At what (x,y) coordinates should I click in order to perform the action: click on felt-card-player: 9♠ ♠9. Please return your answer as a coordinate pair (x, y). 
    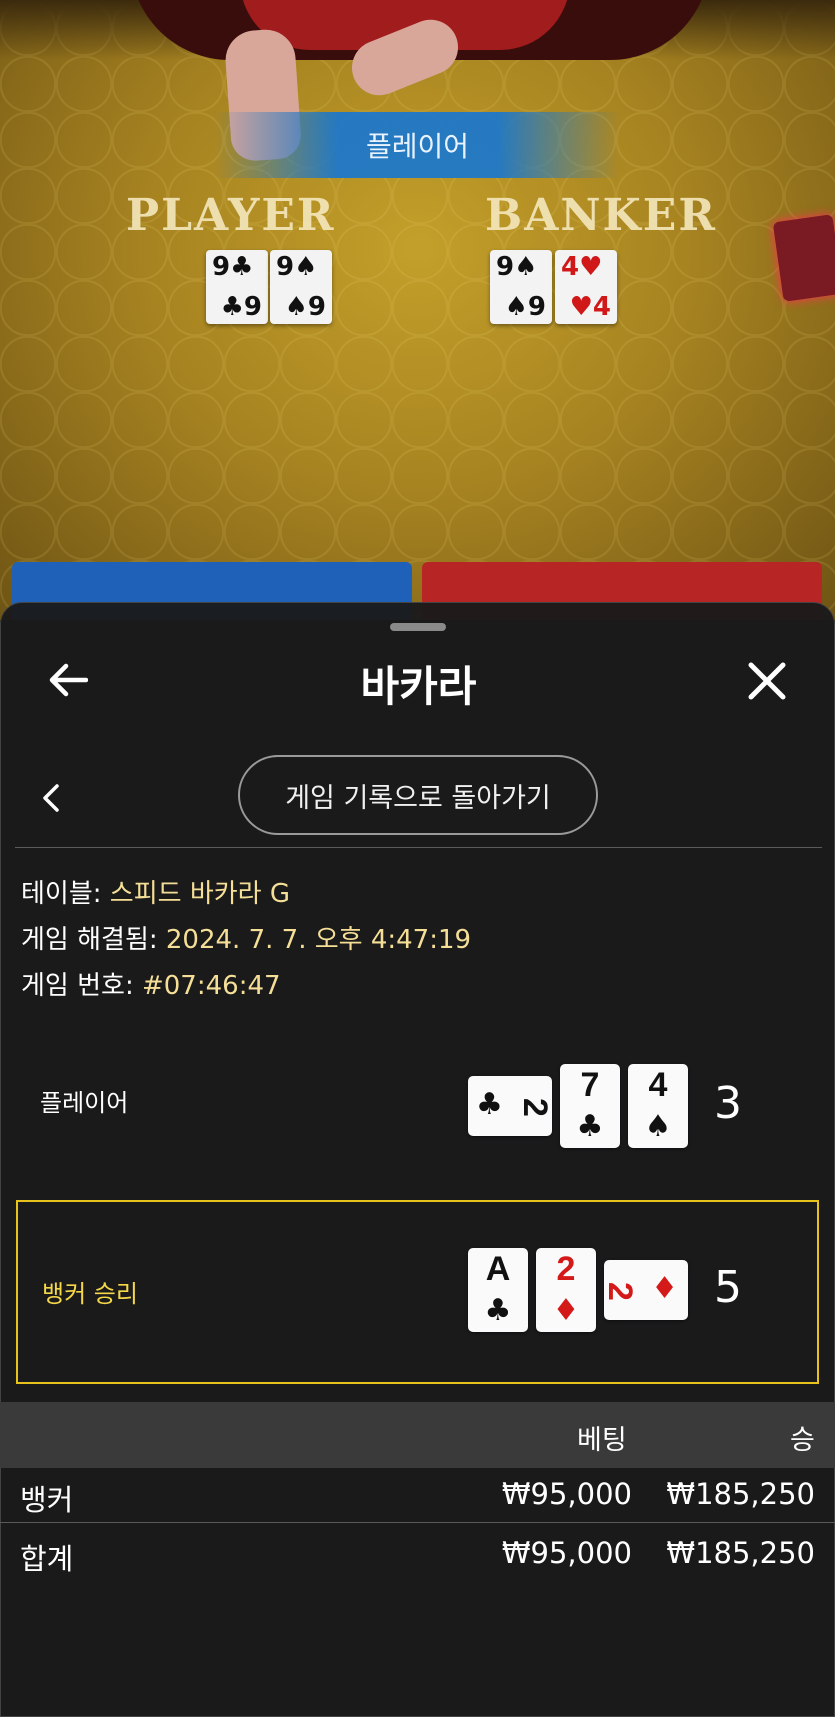
    Looking at the image, I should click on (301, 287).